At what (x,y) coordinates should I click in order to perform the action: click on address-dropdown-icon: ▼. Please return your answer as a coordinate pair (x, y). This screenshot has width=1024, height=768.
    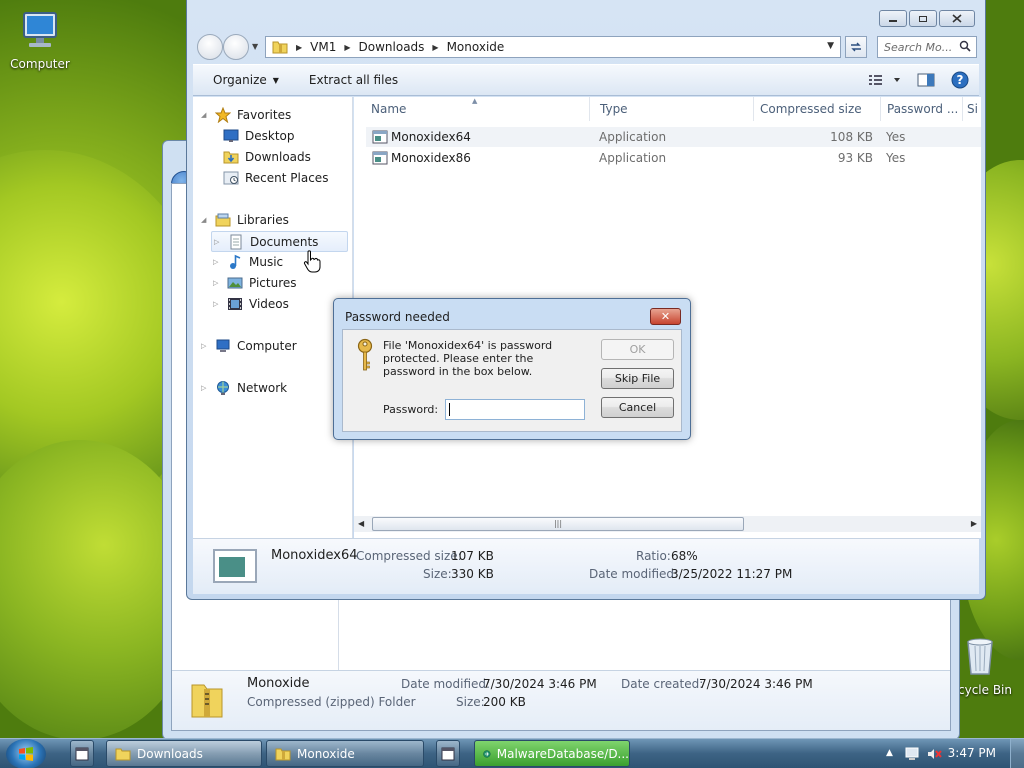
    Looking at the image, I should click on (830, 46).